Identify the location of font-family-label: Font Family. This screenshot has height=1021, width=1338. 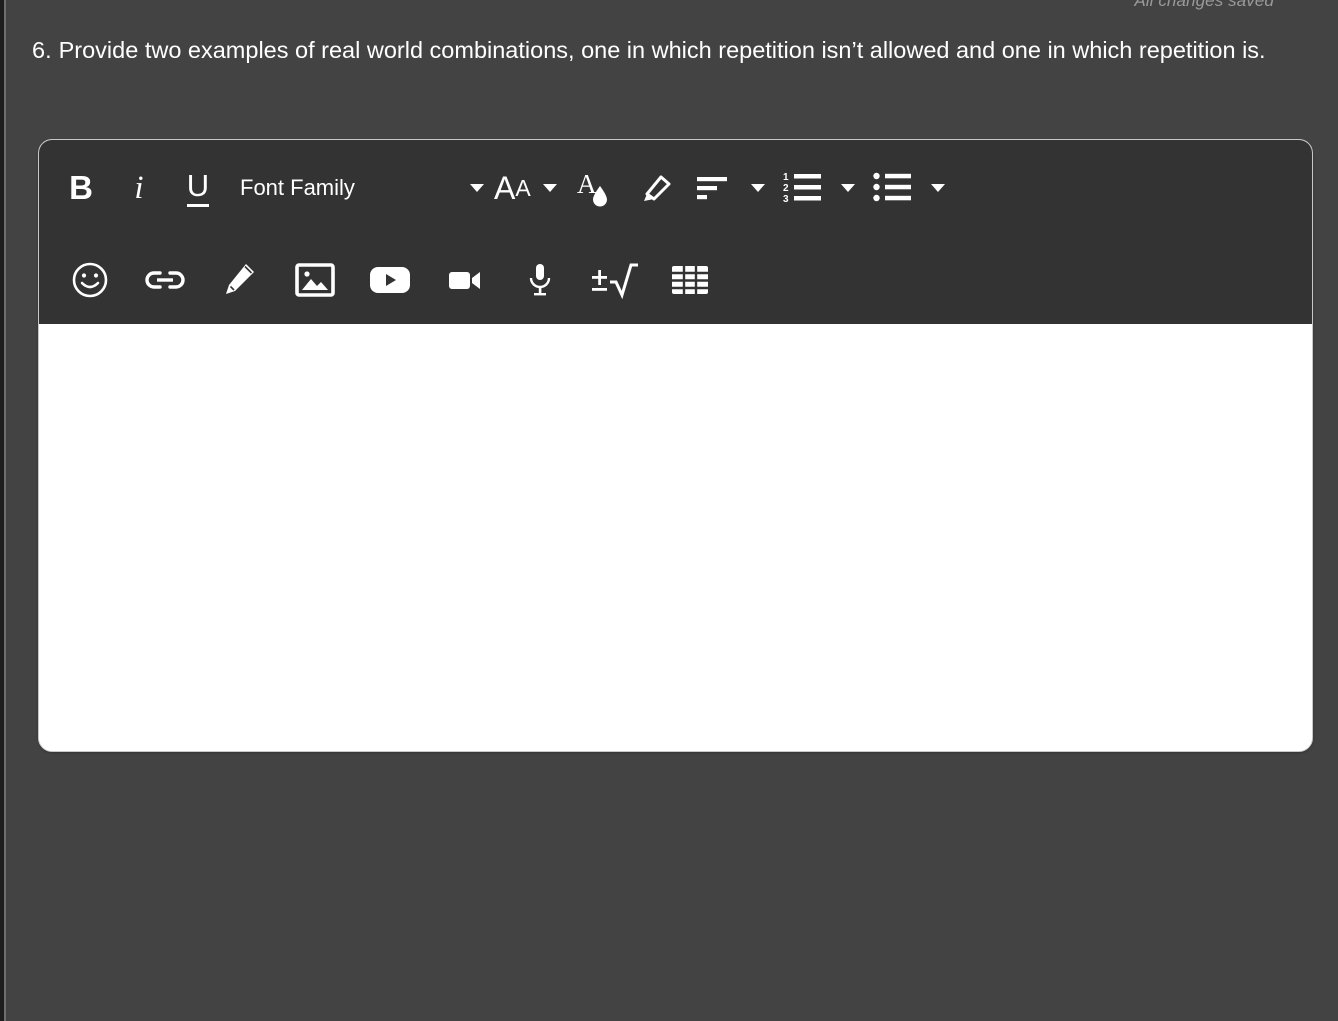
(297, 187).